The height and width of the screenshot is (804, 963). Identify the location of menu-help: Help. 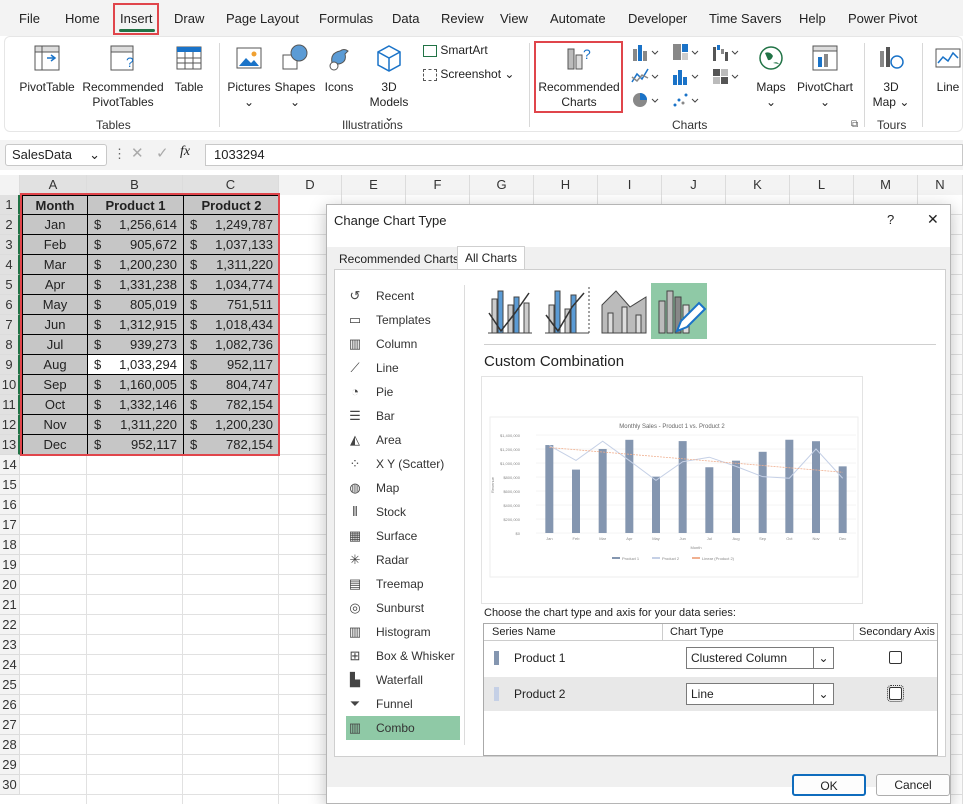
(812, 18).